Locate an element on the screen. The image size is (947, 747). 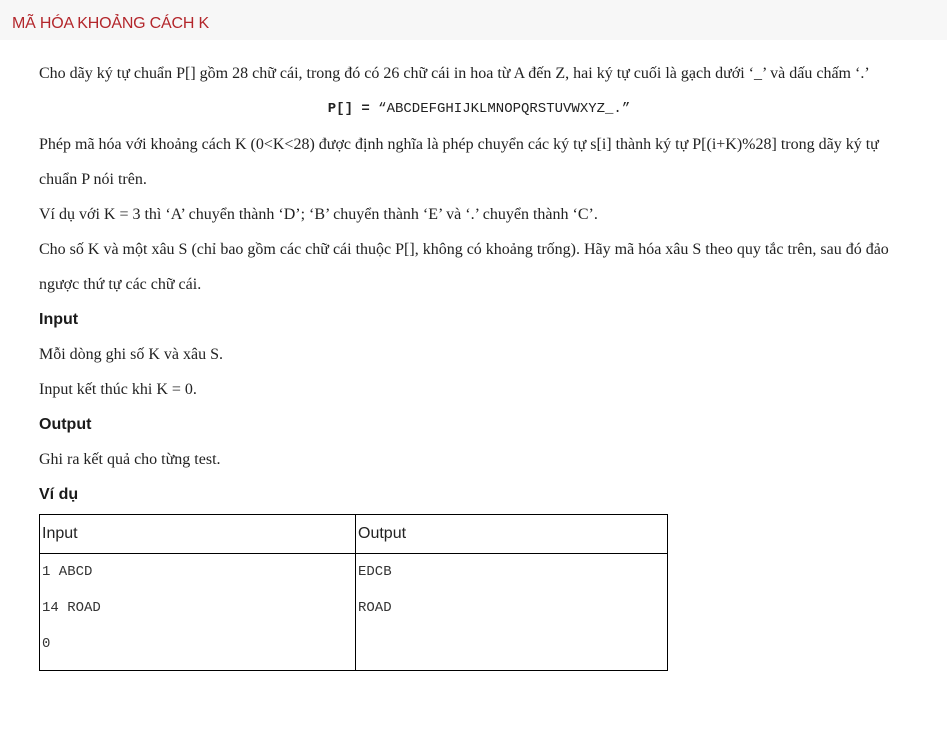
output-cell-line: EDCB is located at coordinates (375, 572).